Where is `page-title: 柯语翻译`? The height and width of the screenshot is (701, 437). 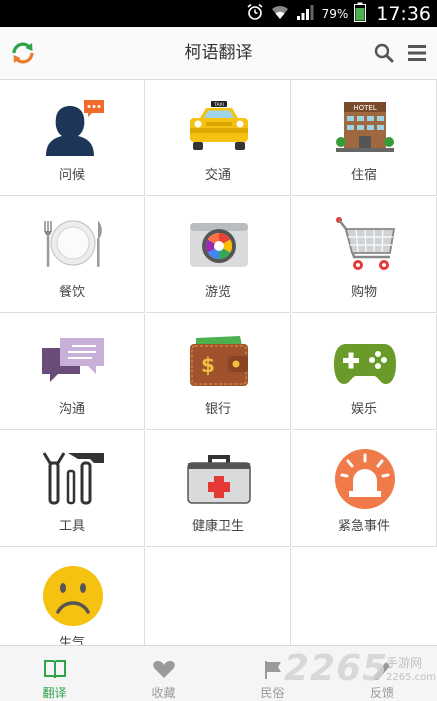 page-title: 柯语翻译 is located at coordinates (218, 53).